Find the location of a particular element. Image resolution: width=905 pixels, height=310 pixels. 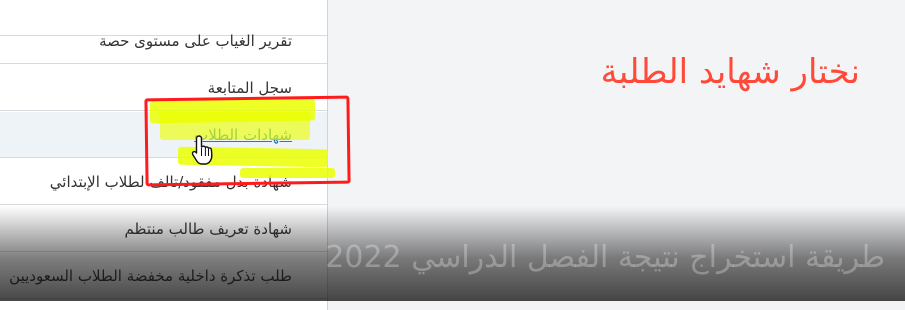

annotation-box is located at coordinates (247, 141).